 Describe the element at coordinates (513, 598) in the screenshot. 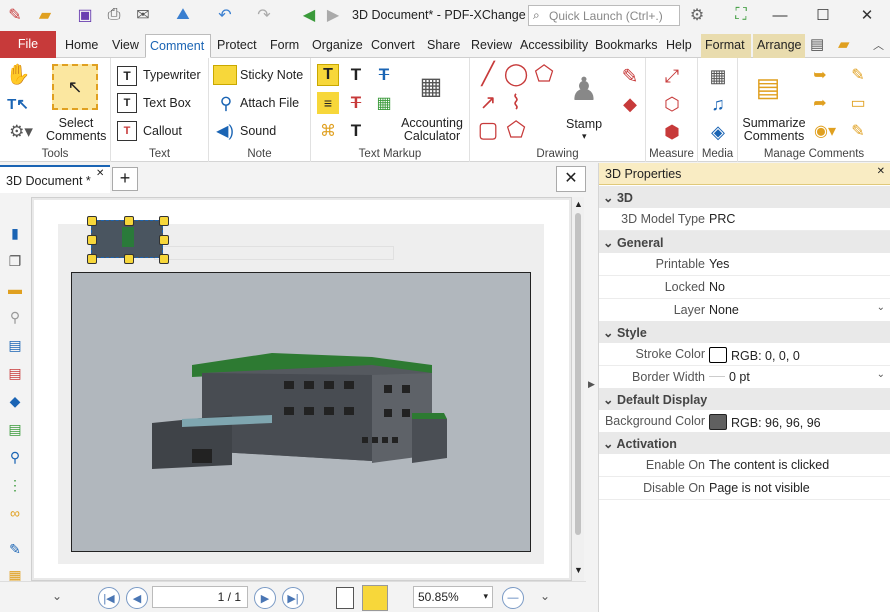

I see `zoom-out-button: —` at that location.